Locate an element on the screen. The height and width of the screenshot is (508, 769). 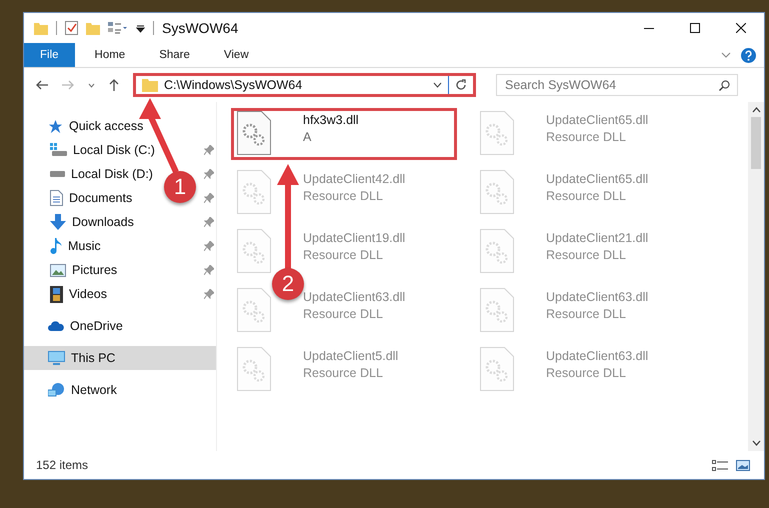
maximize-icon is located at coordinates (695, 28).